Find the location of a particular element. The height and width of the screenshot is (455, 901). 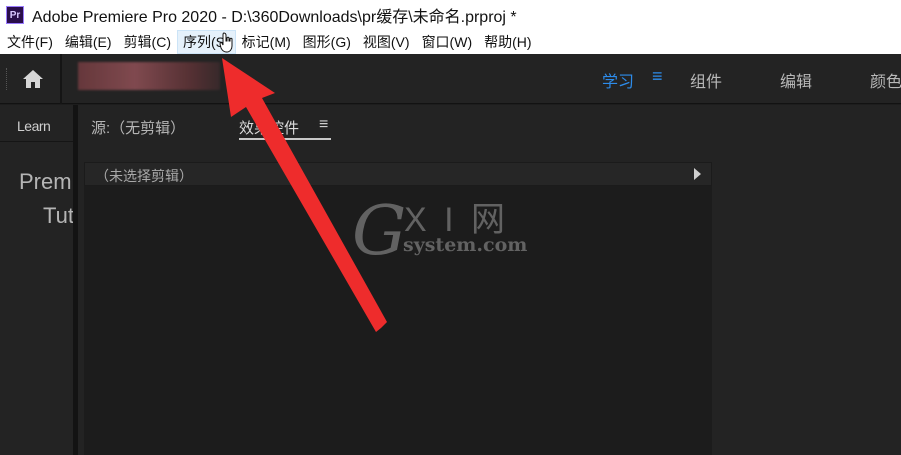

panel-menu-icon: ≡ is located at coordinates (323, 125).